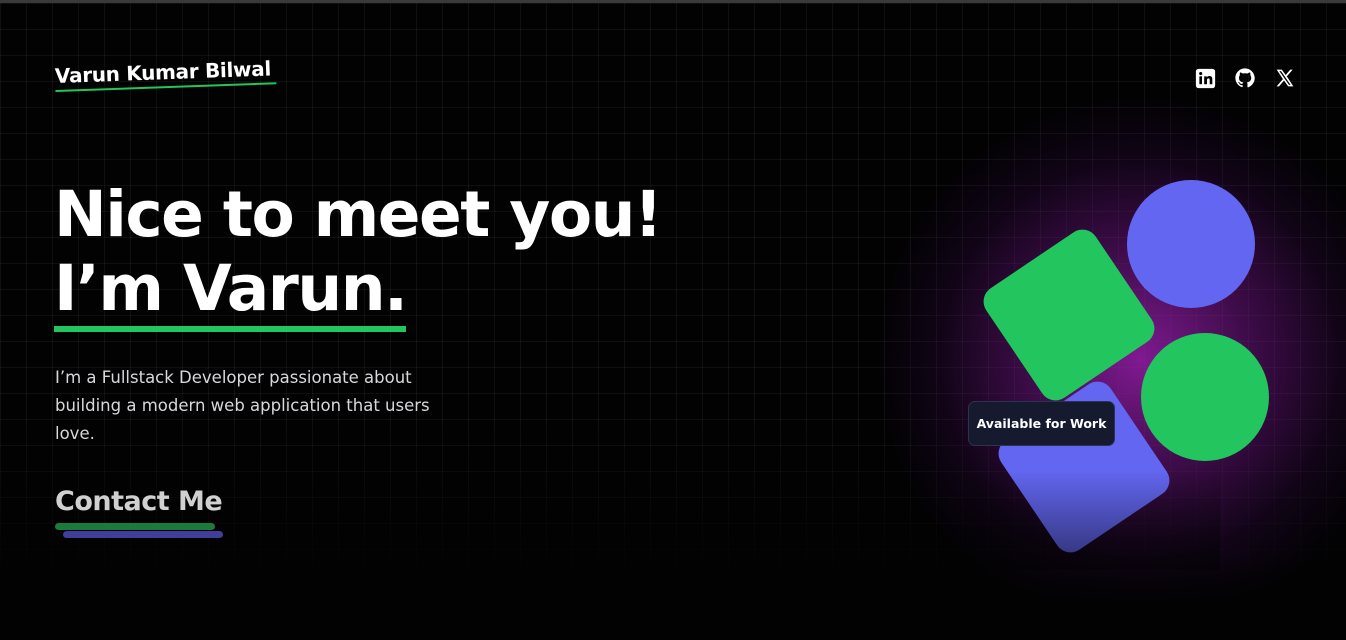  What do you see at coordinates (230, 329) in the screenshot?
I see `name-underline` at bounding box center [230, 329].